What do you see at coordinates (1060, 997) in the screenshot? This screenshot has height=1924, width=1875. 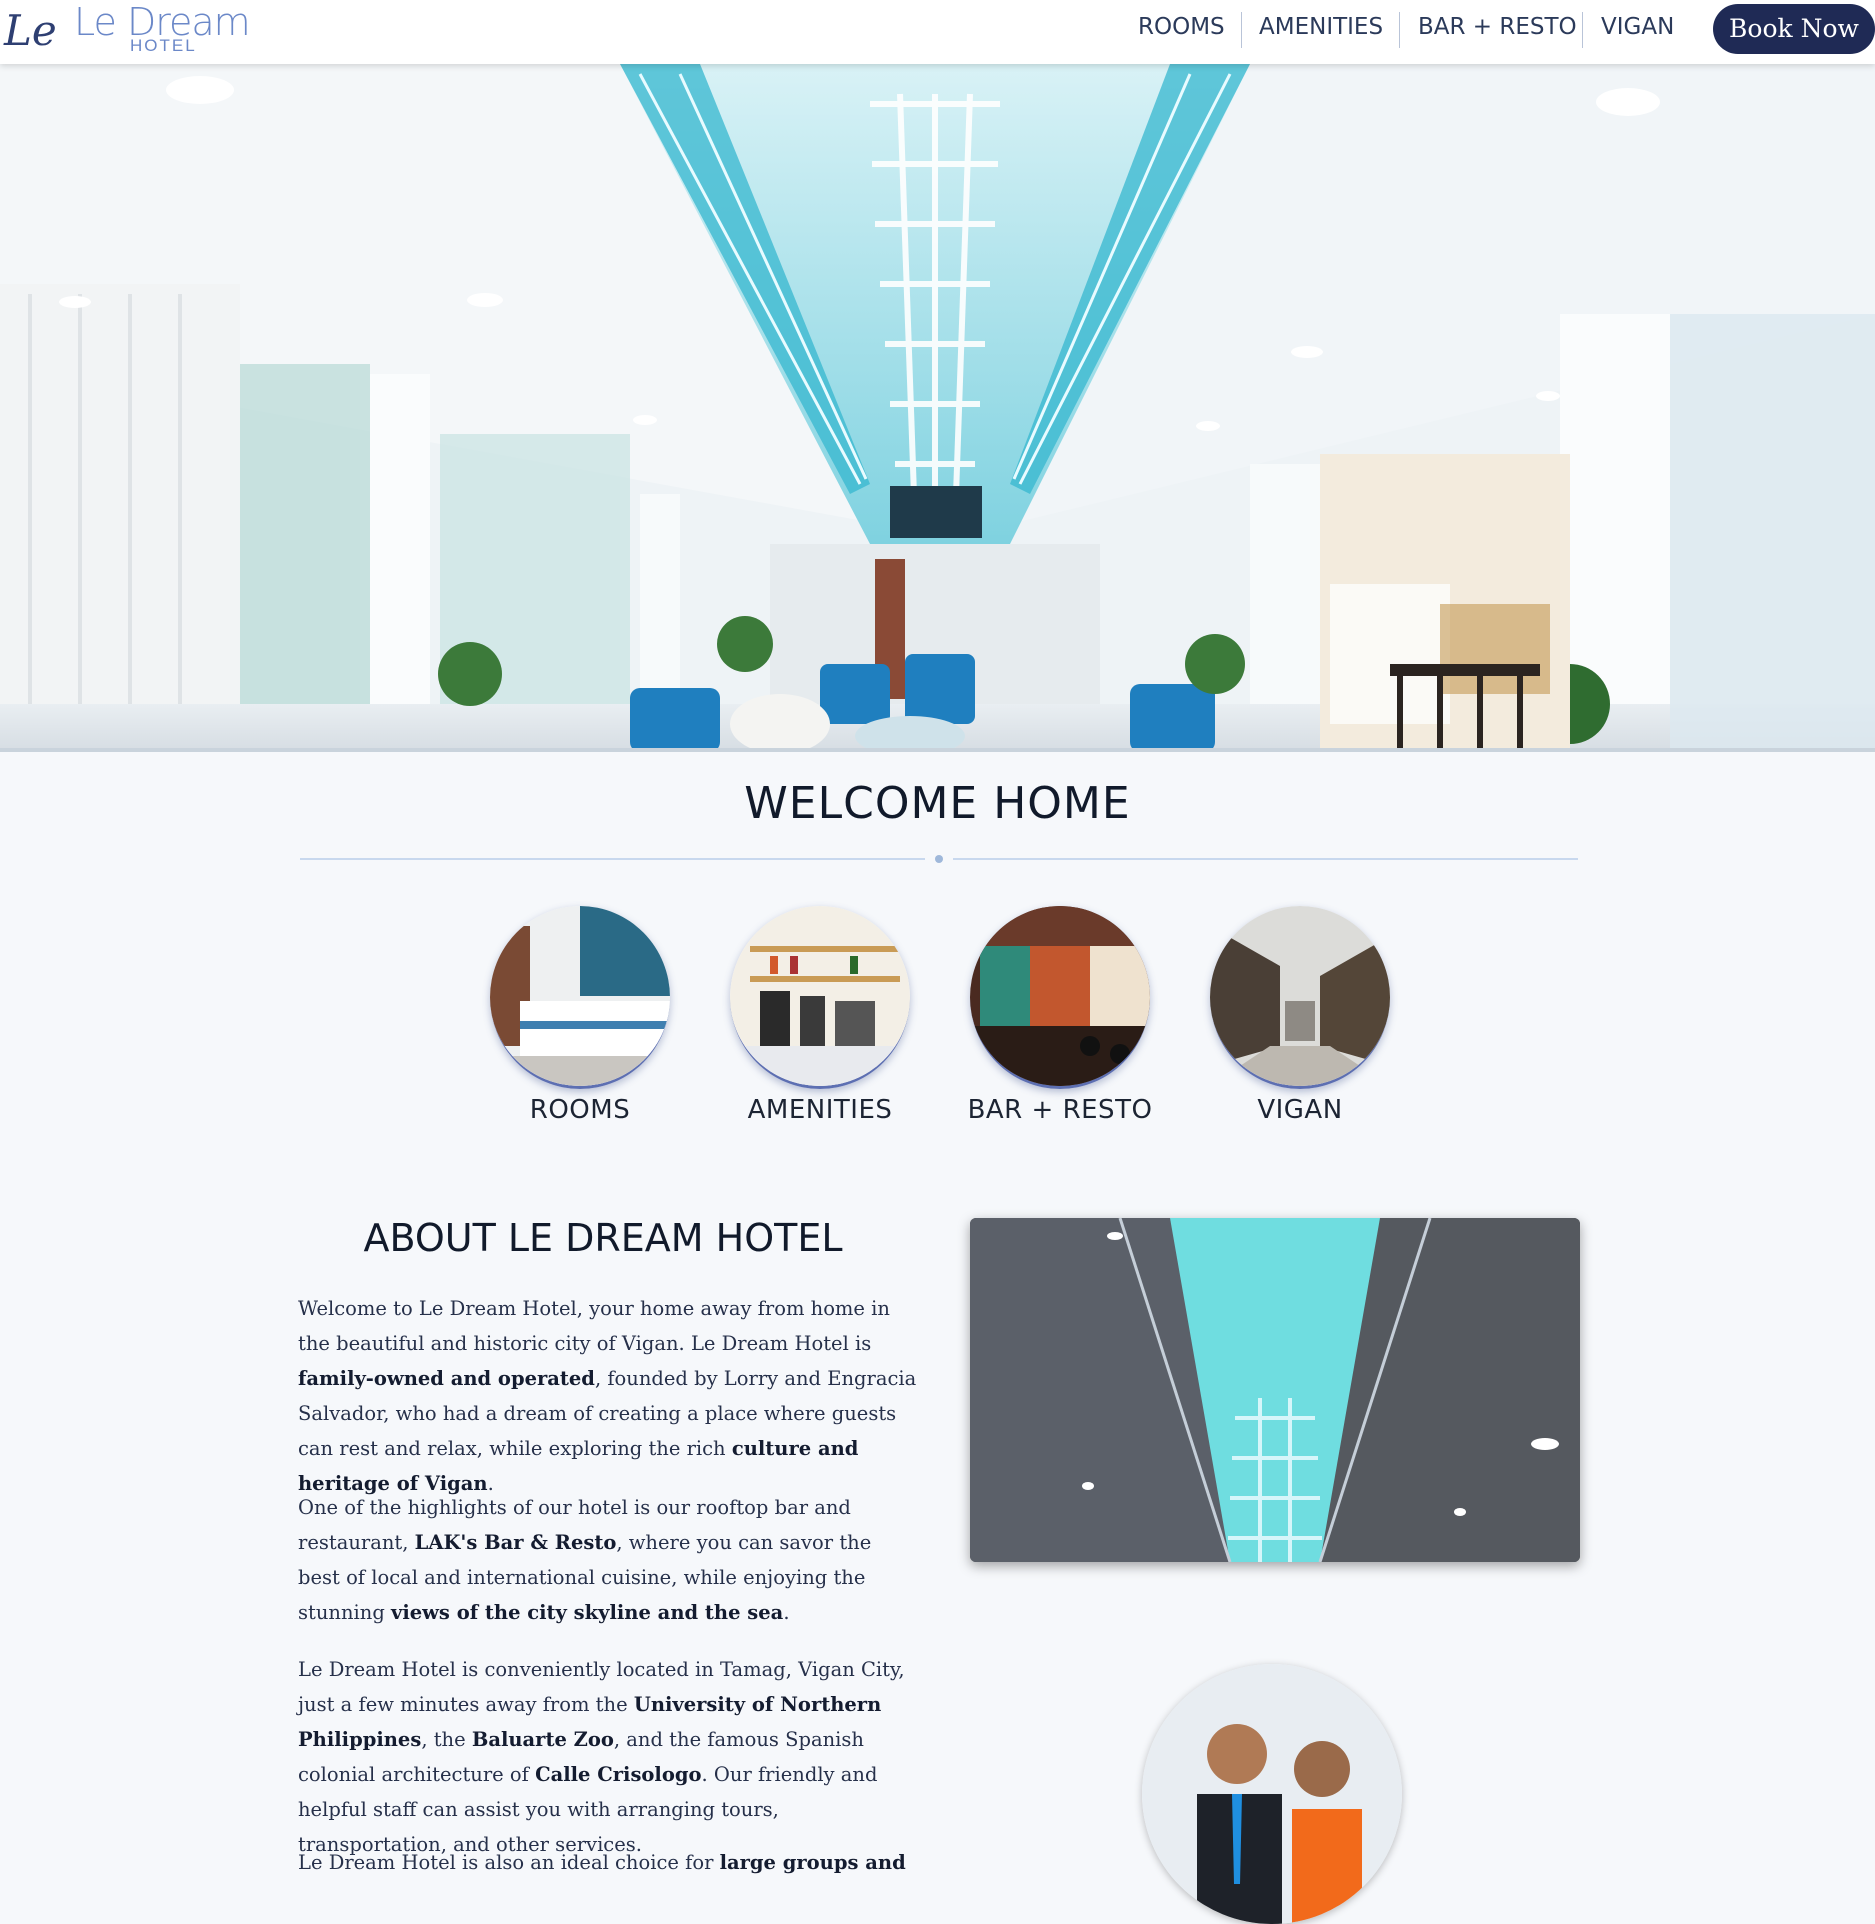 I see `bar-resto-thumbnail` at bounding box center [1060, 997].